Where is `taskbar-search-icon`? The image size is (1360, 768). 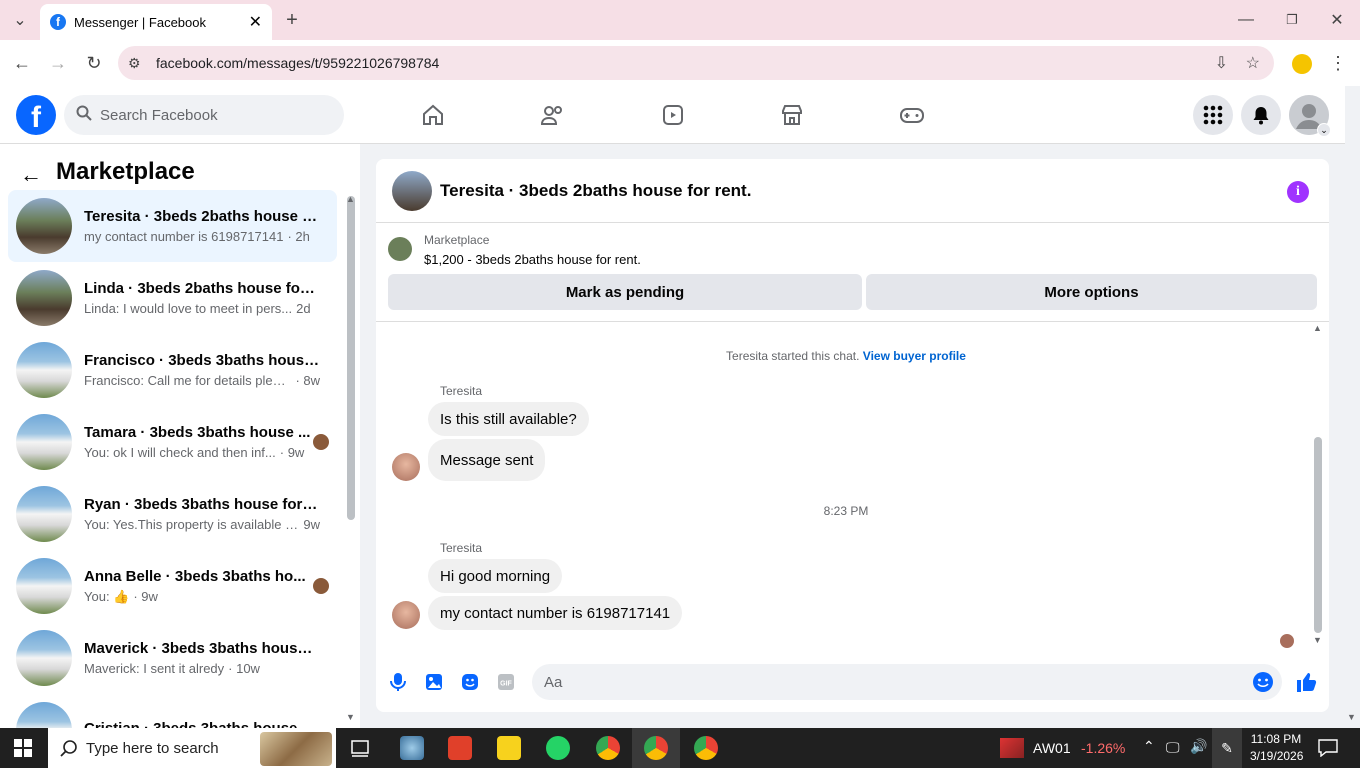 taskbar-search-icon is located at coordinates (69, 750).